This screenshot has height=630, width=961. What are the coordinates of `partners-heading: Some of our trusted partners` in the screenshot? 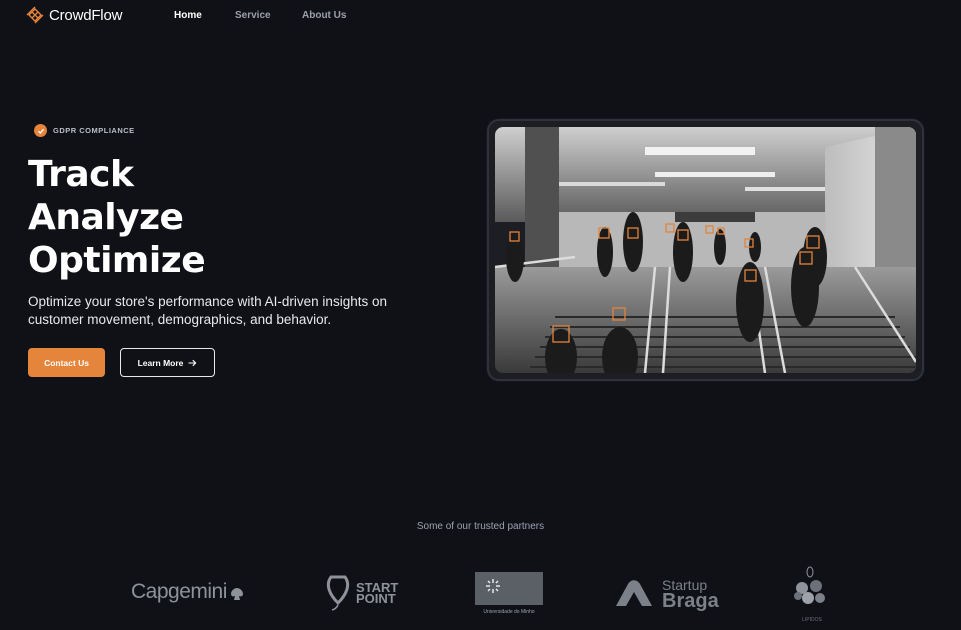 It's located at (480, 526).